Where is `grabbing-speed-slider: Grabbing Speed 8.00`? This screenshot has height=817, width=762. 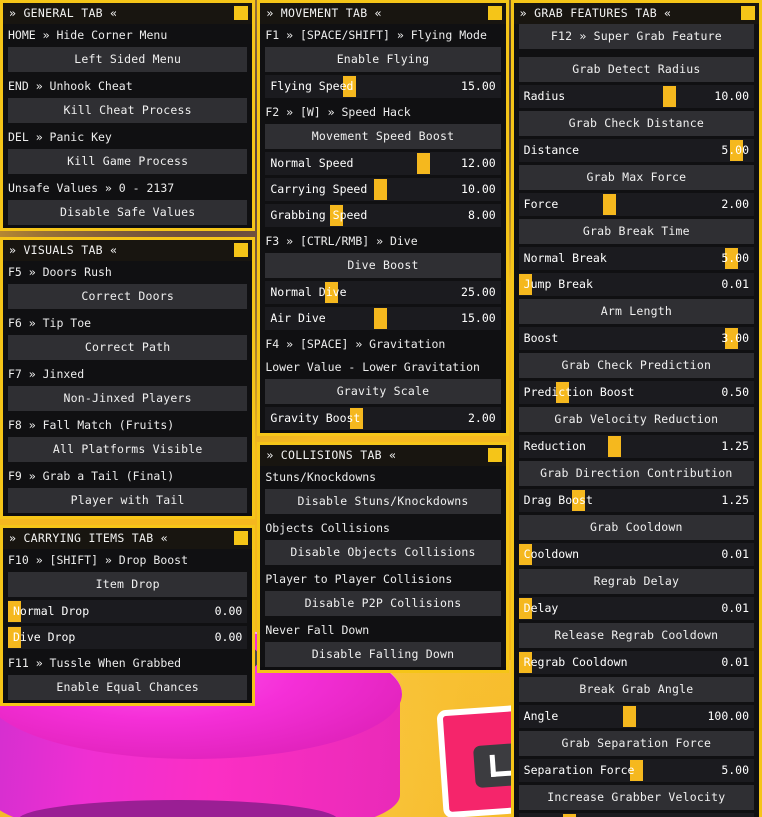 grabbing-speed-slider: Grabbing Speed 8.00 is located at coordinates (383, 215).